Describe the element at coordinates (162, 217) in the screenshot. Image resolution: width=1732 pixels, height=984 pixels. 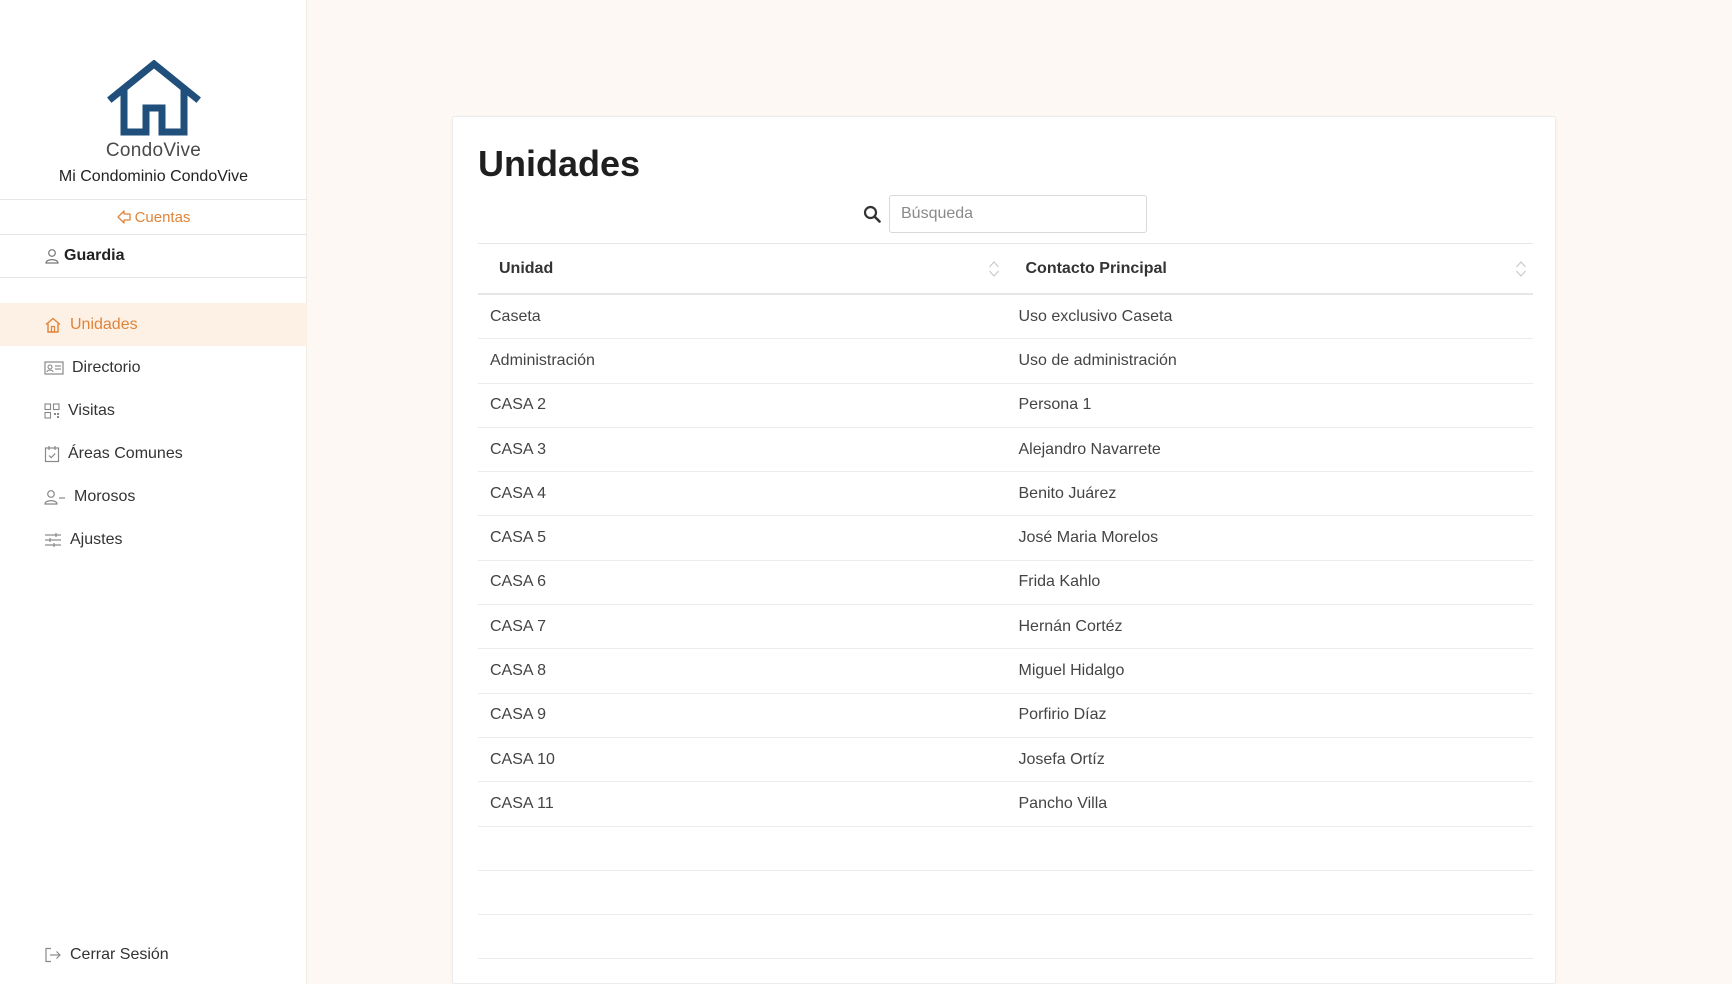
I see `accounts-link-label: Cuentas` at that location.